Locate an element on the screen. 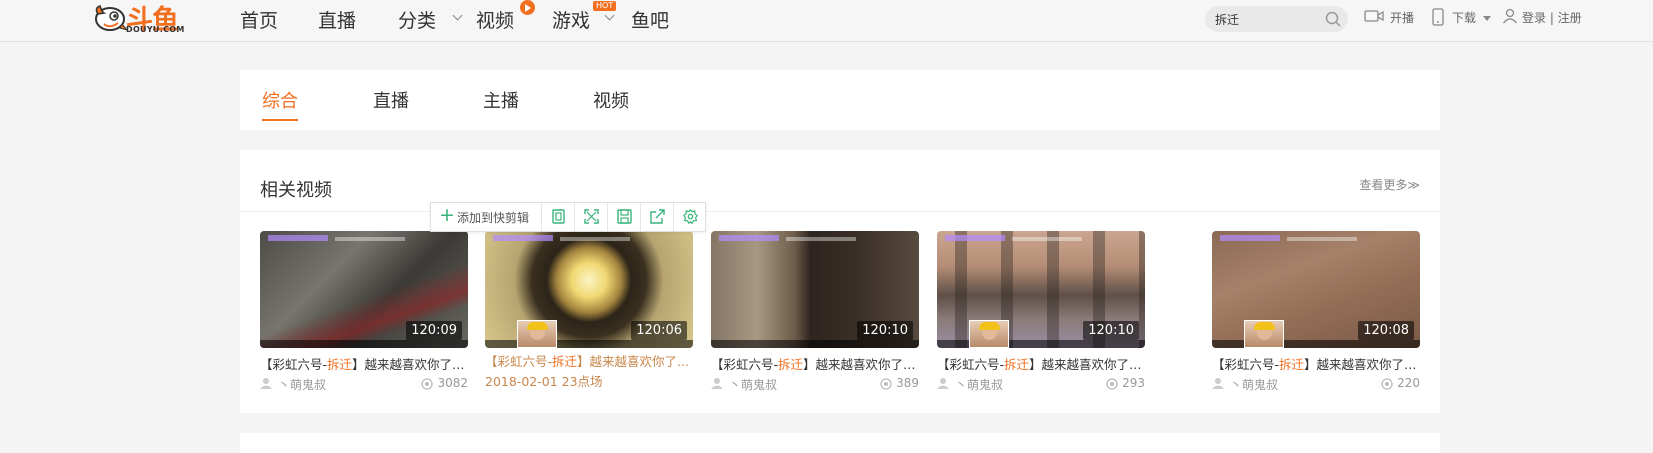 This screenshot has height=453, width=1653. nav-category-label: 分类 is located at coordinates (417, 21).